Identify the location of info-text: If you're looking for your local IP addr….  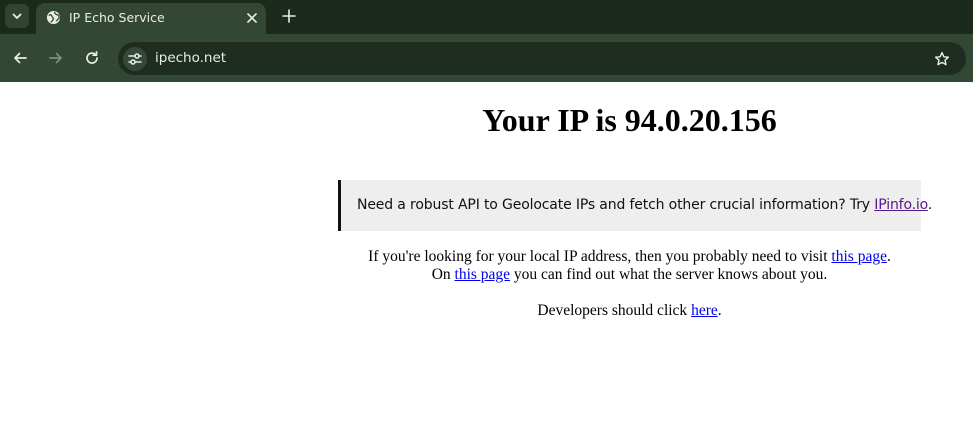
(629, 284).